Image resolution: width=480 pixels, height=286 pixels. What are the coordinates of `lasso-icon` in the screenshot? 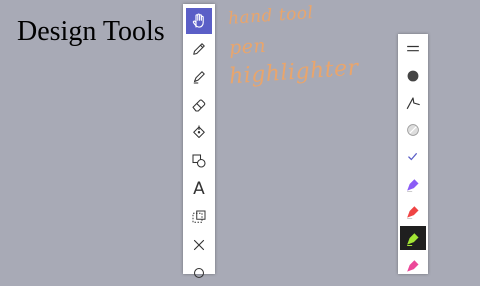 It's located at (199, 216).